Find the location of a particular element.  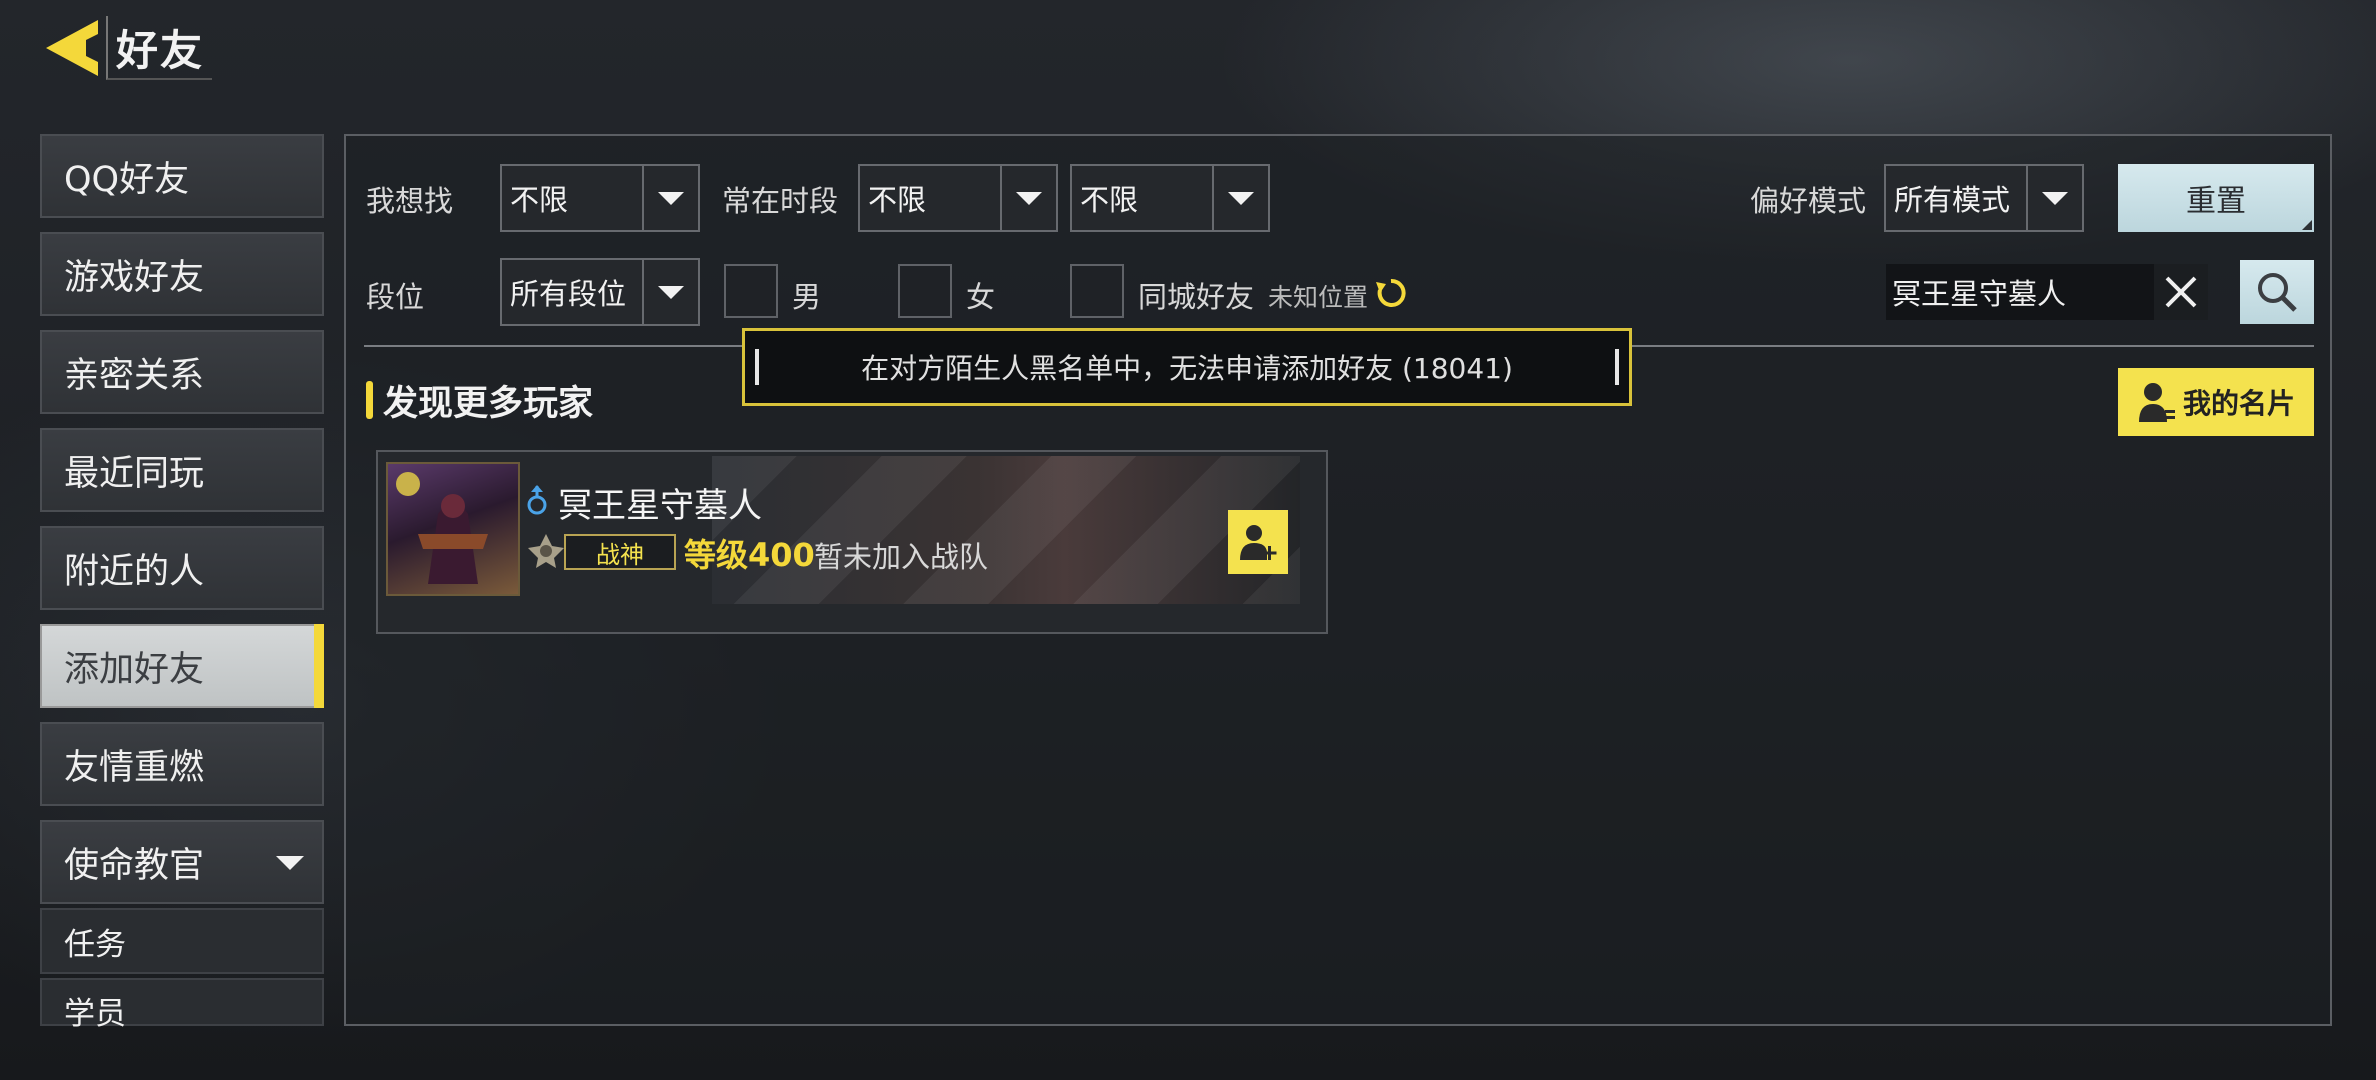

male-gender-icon is located at coordinates (537, 500).